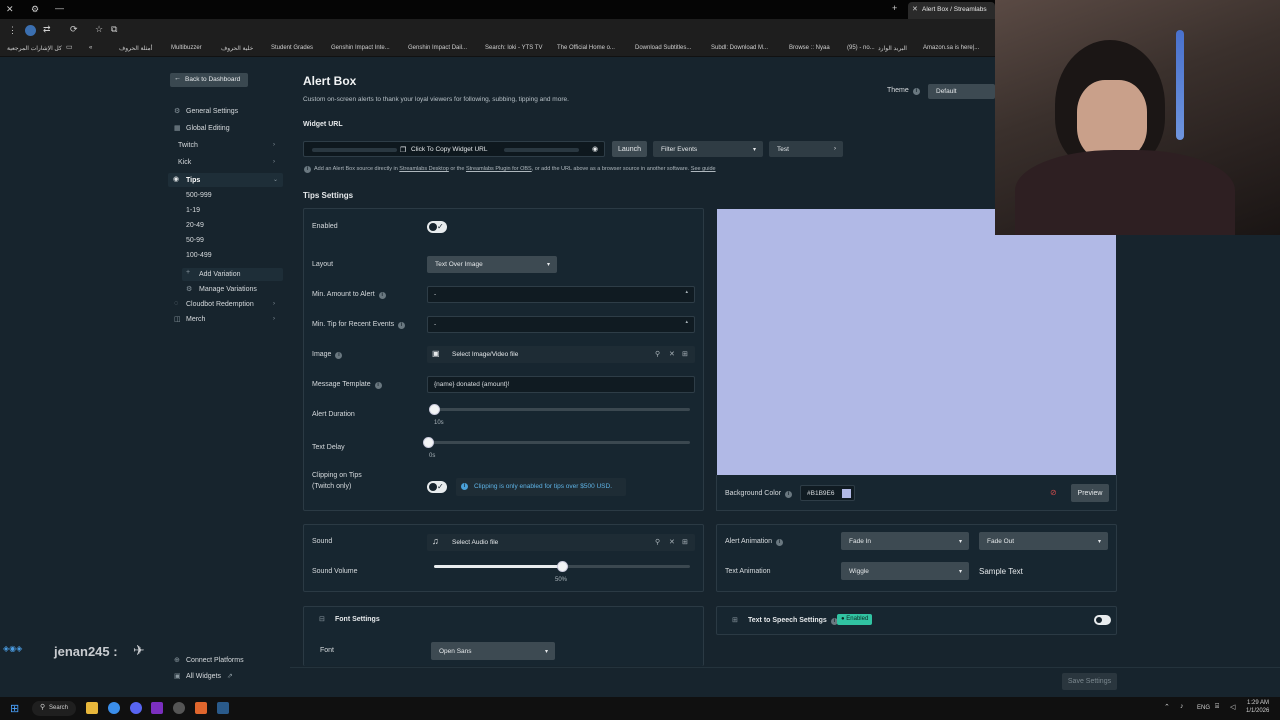  What do you see at coordinates (703, 169) in the screenshot?
I see `guide-link: See guide` at bounding box center [703, 169].